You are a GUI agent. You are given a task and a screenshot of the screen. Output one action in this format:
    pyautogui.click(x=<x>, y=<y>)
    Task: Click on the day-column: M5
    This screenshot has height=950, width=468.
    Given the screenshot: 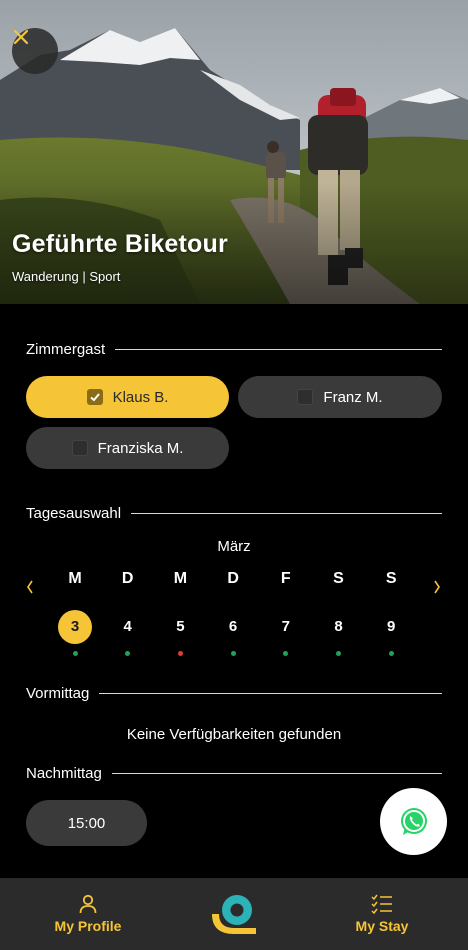 What is the action you would take?
    pyautogui.click(x=180, y=613)
    